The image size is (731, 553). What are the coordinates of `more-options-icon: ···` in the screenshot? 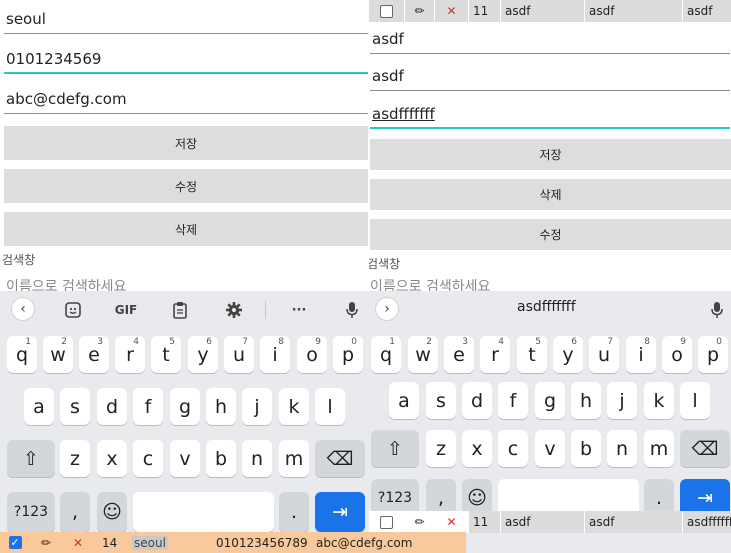 It's located at (299, 310).